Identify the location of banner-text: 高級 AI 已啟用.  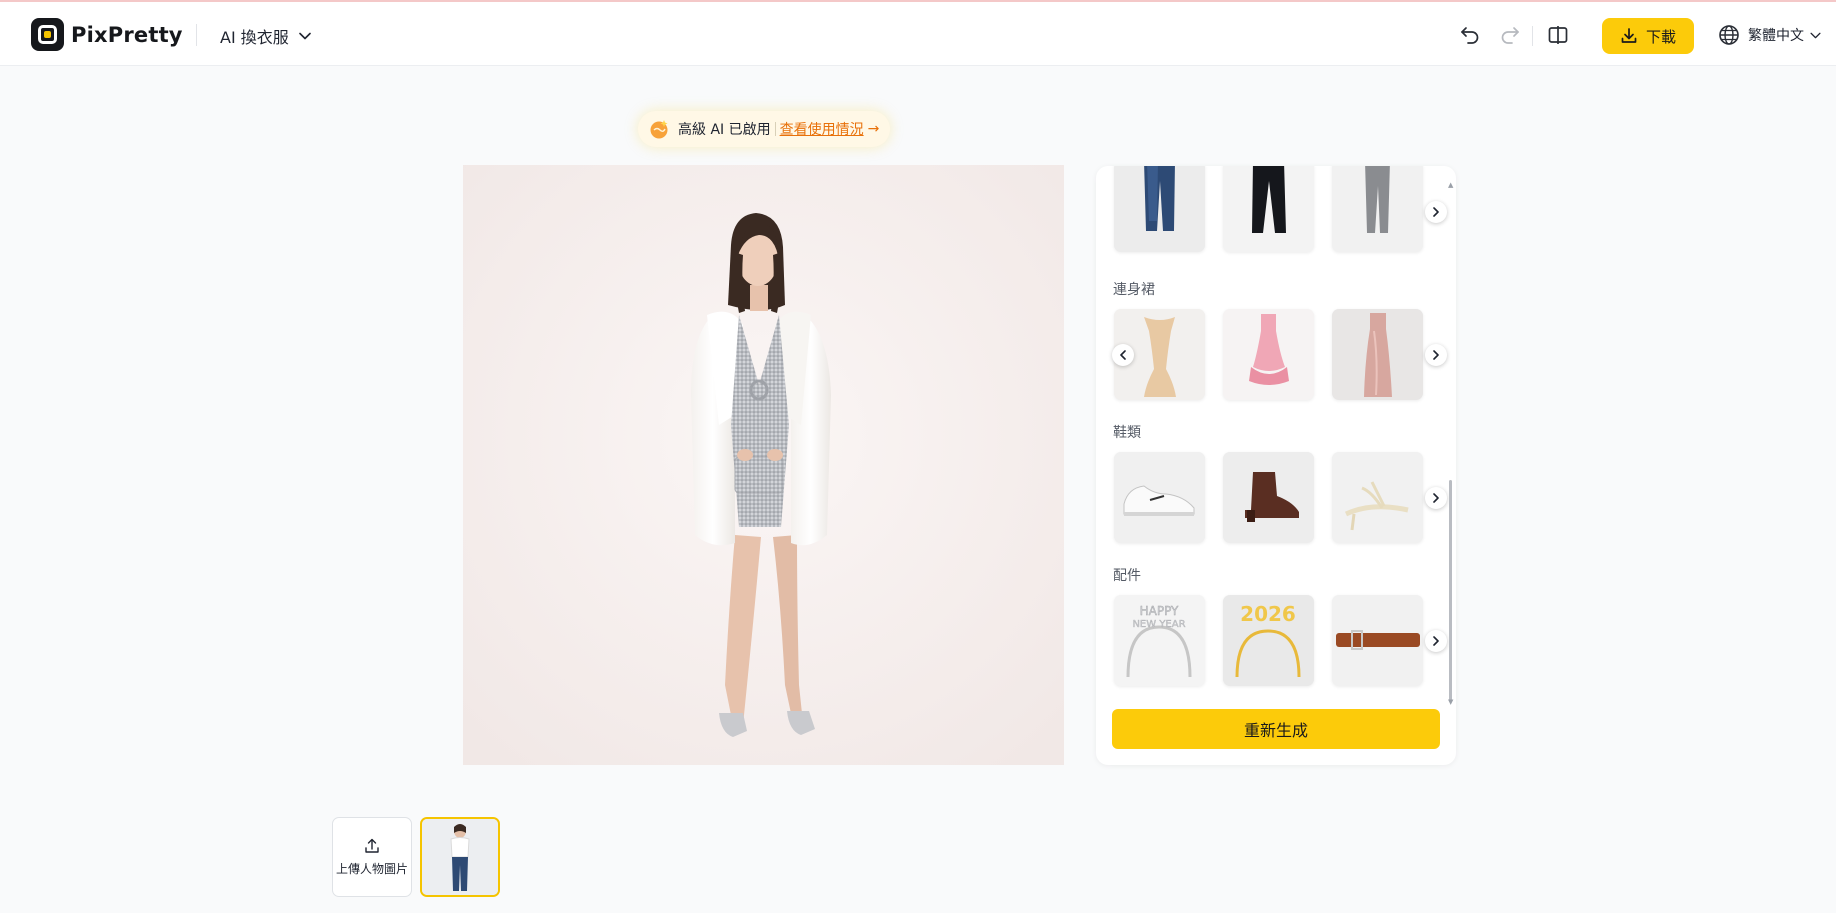
(724, 130).